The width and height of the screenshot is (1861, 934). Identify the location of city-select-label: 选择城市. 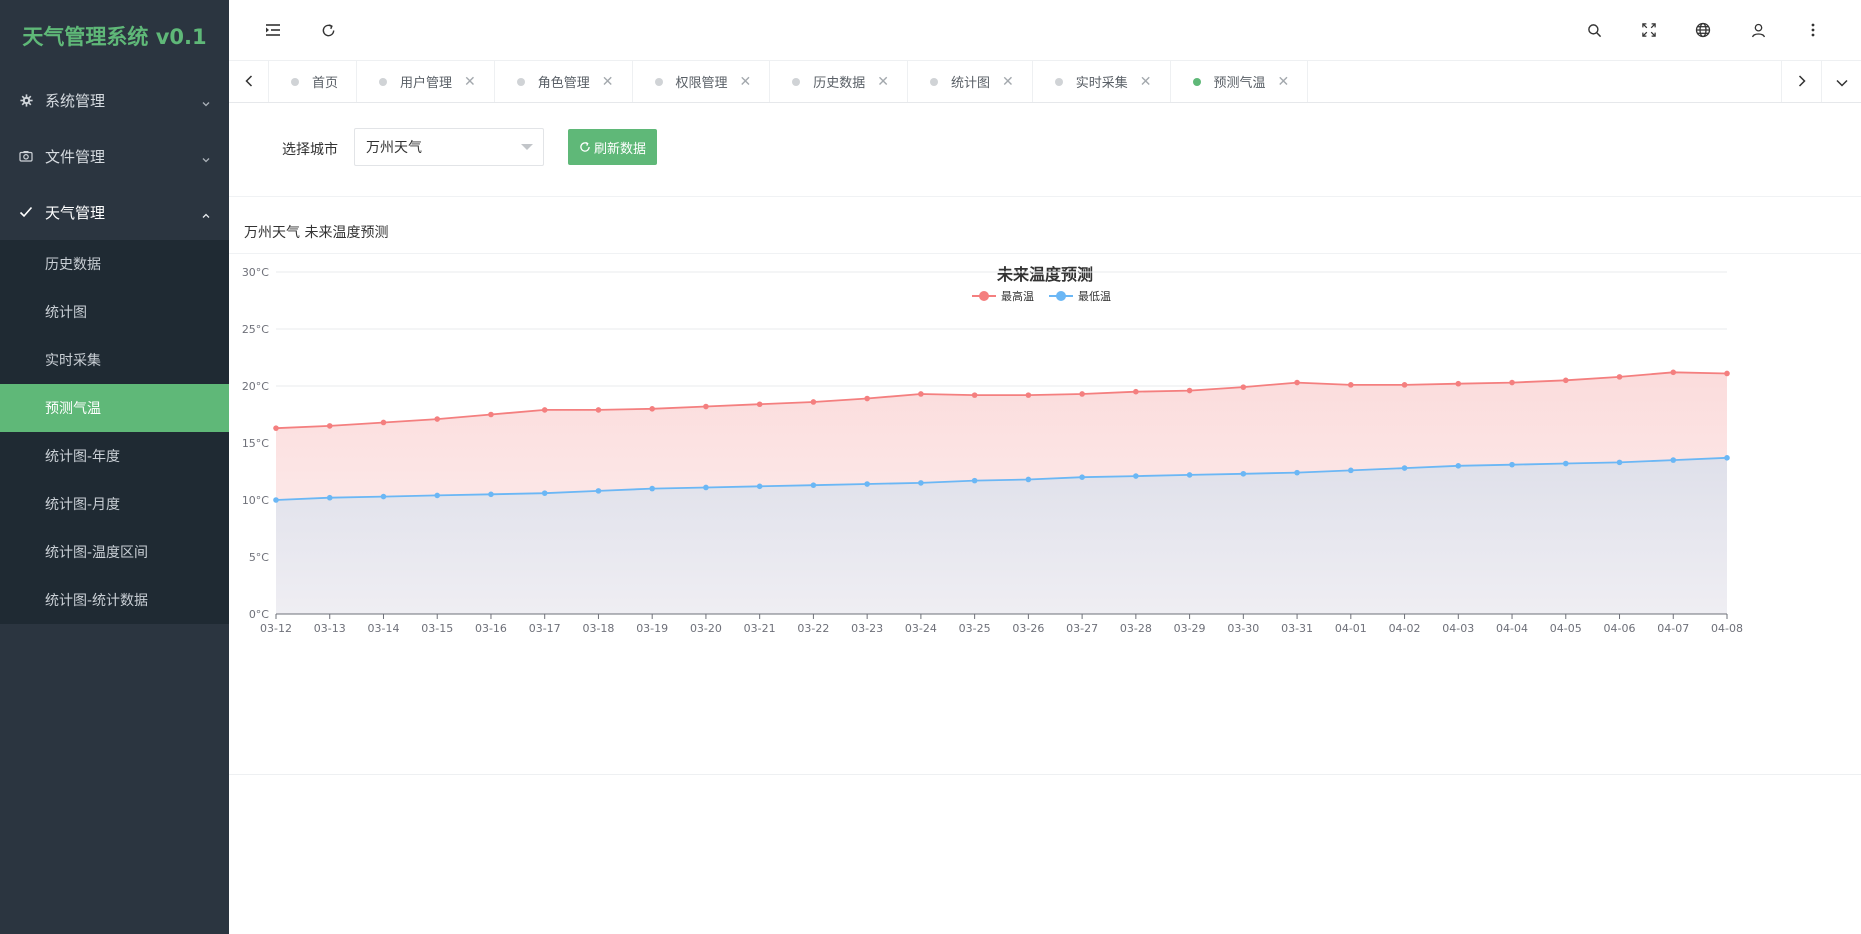
(310, 150).